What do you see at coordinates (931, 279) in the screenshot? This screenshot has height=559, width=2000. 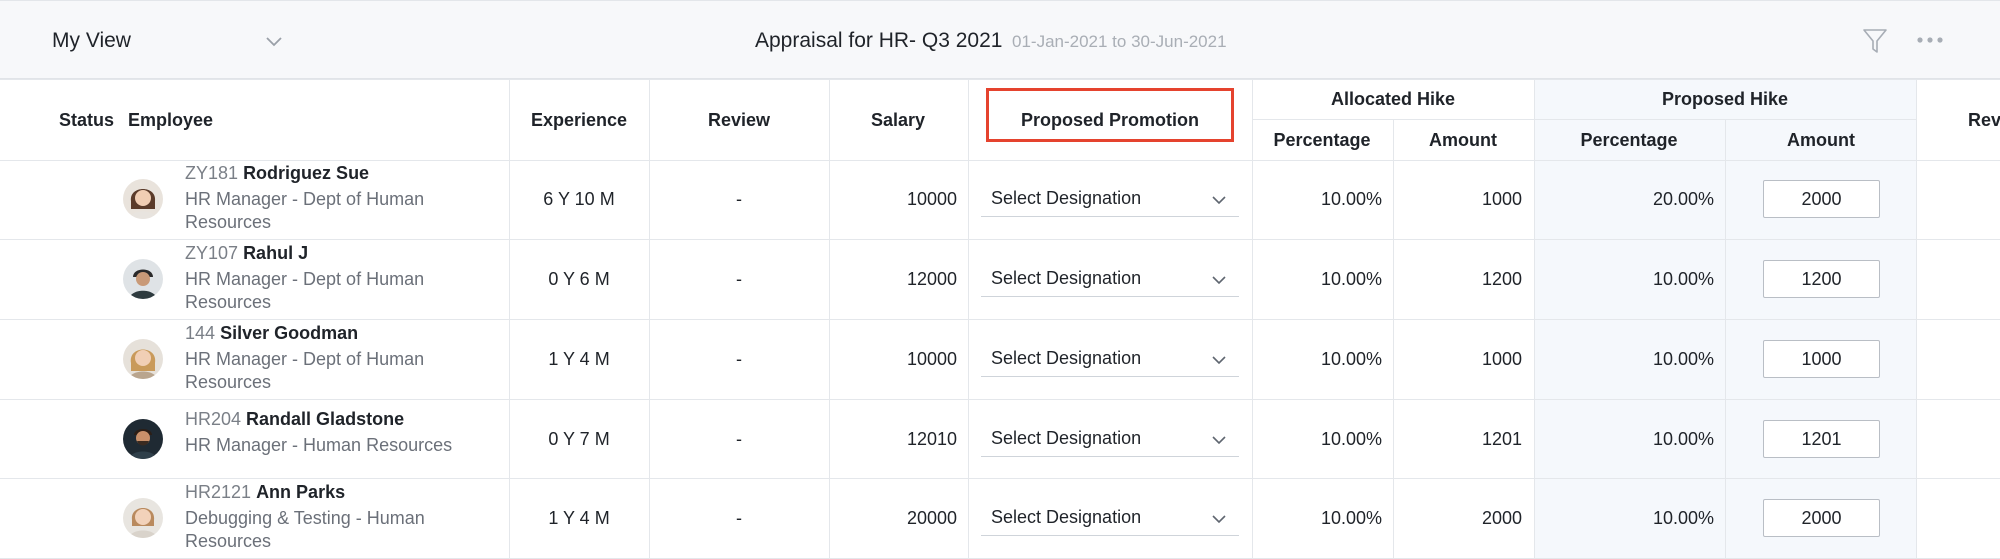 I see `salary-cell: 12000` at bounding box center [931, 279].